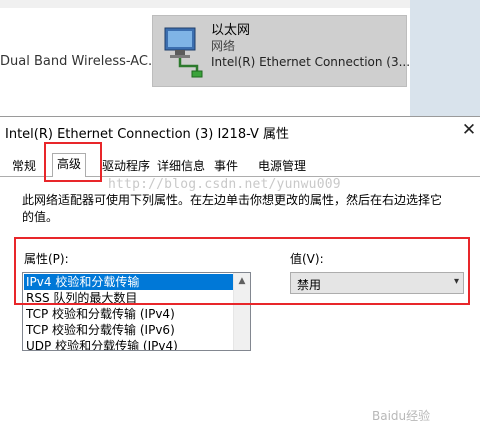 Image resolution: width=480 pixels, height=424 pixels. Describe the element at coordinates (224, 184) in the screenshot. I see `url-watermark: http://blog.csdn.net/yunwu009` at that location.